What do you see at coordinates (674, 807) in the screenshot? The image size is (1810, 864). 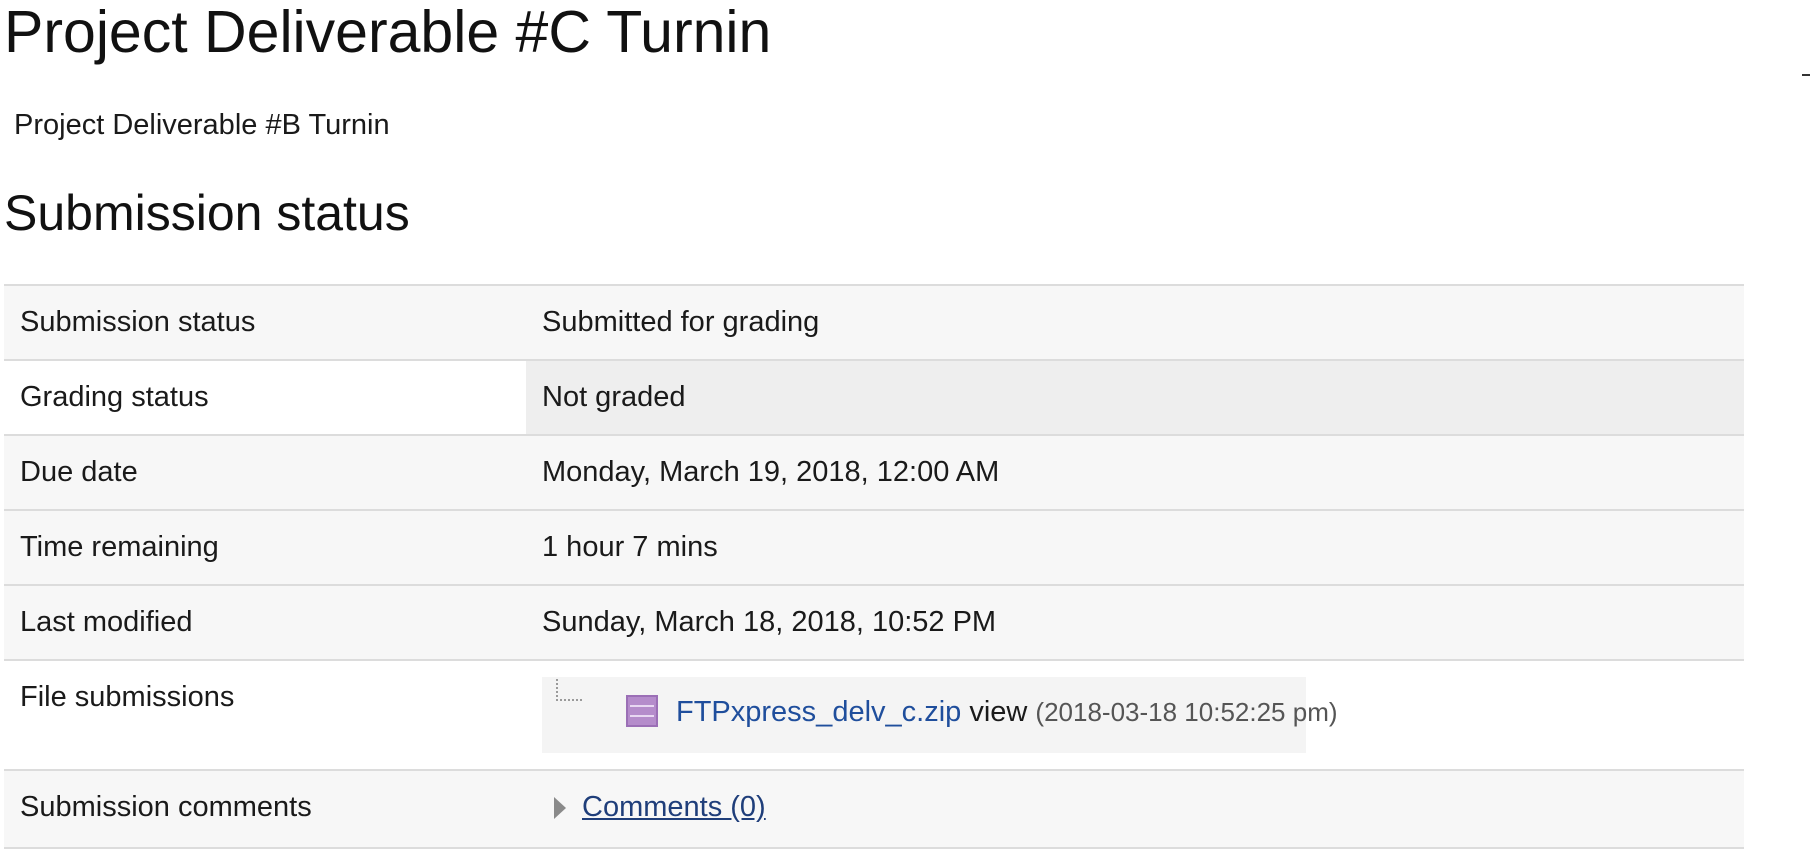 I see `comments-link: Comments (0)` at bounding box center [674, 807].